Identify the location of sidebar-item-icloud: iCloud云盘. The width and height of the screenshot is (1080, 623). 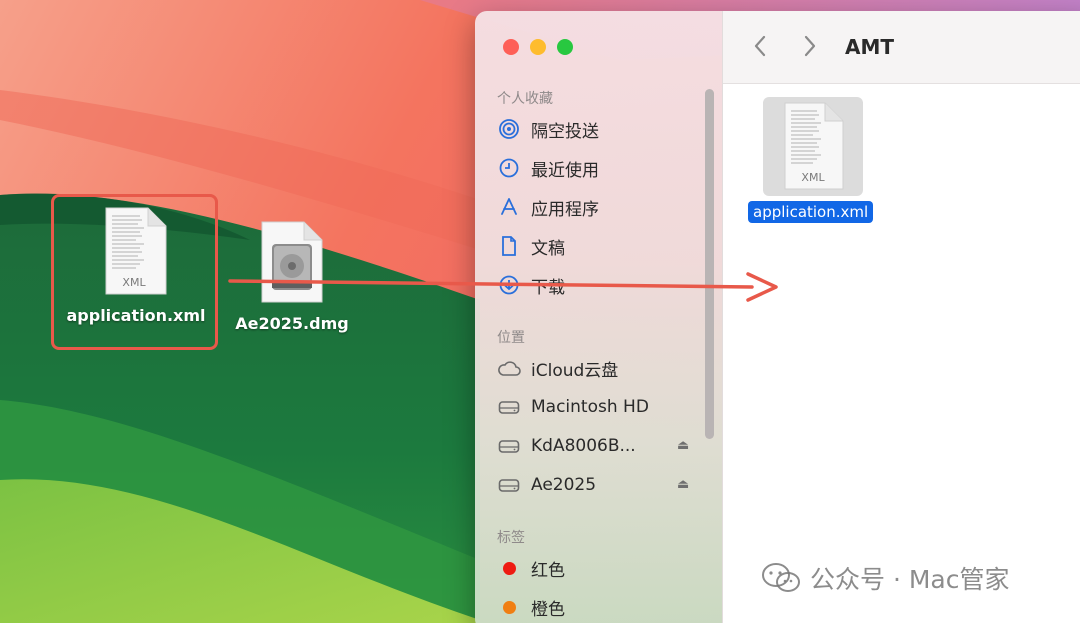
(557, 368).